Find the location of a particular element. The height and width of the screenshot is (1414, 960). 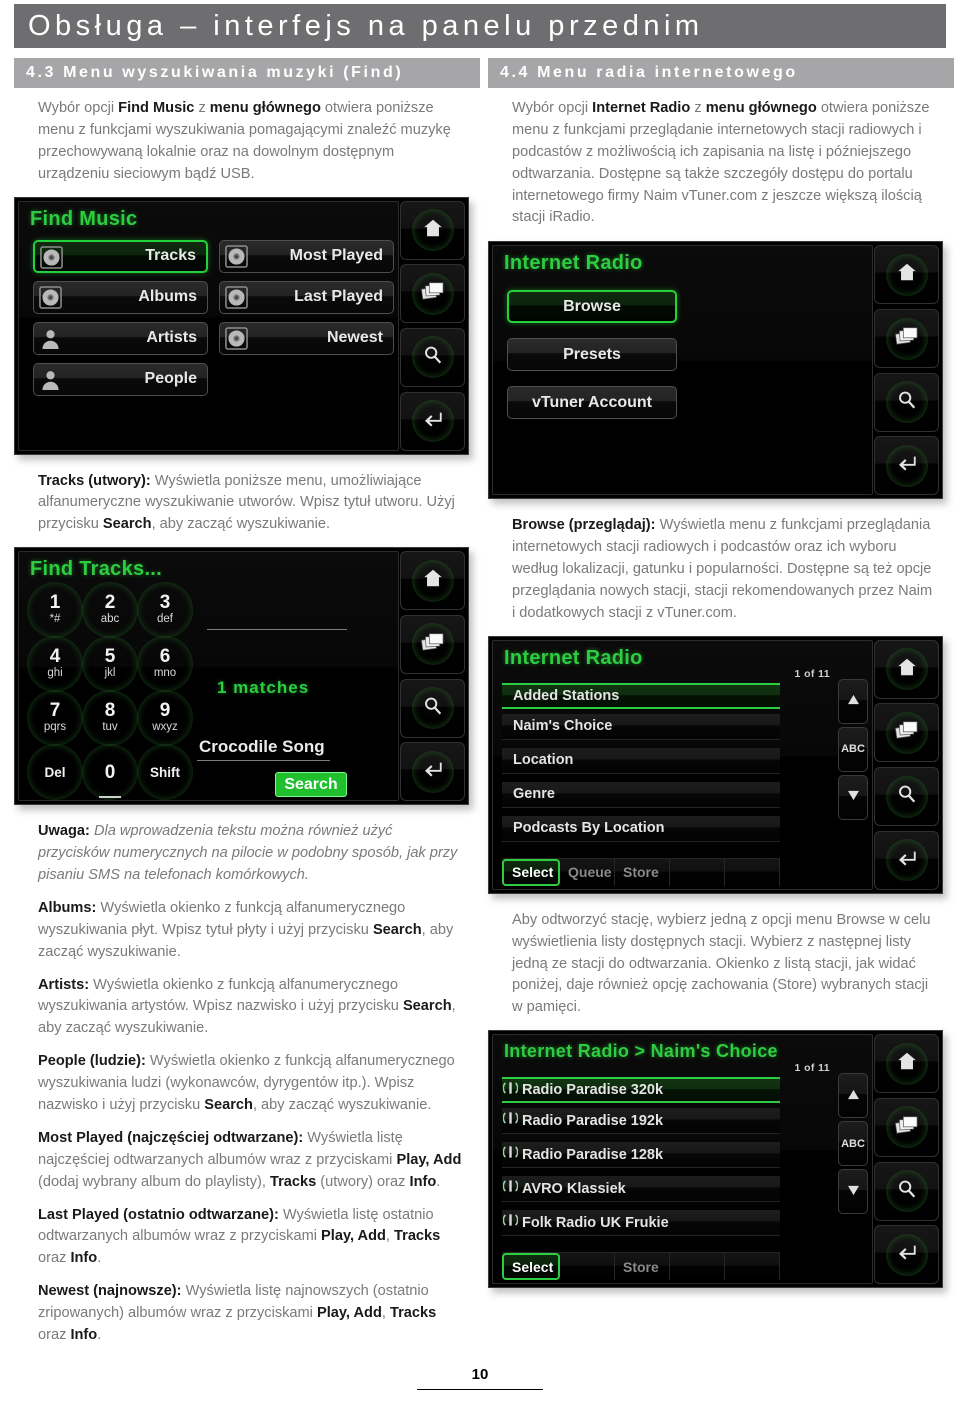

menu-button-browse: Browse is located at coordinates (592, 307).